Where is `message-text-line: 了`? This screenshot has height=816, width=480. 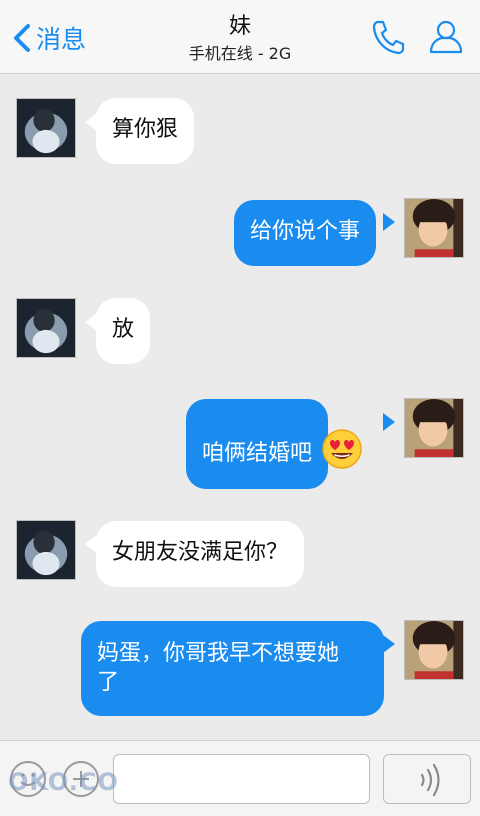
message-text-line: 了 is located at coordinates (108, 682).